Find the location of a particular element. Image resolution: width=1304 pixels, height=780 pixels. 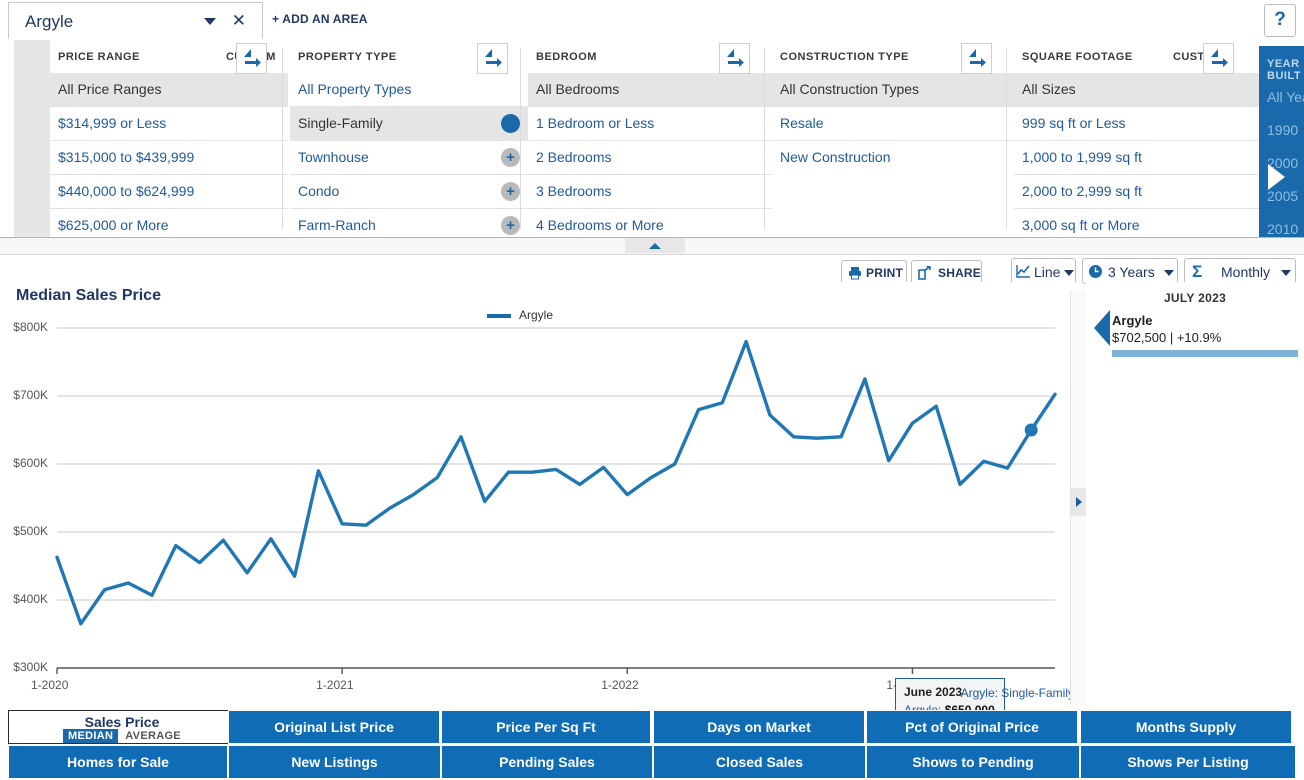

filter-item-1: Resale is located at coordinates (893, 124).